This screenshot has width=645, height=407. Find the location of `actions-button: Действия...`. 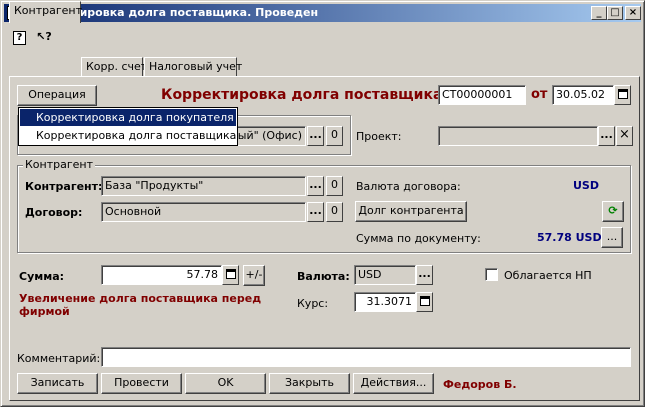

actions-button: Действия... is located at coordinates (393, 383).